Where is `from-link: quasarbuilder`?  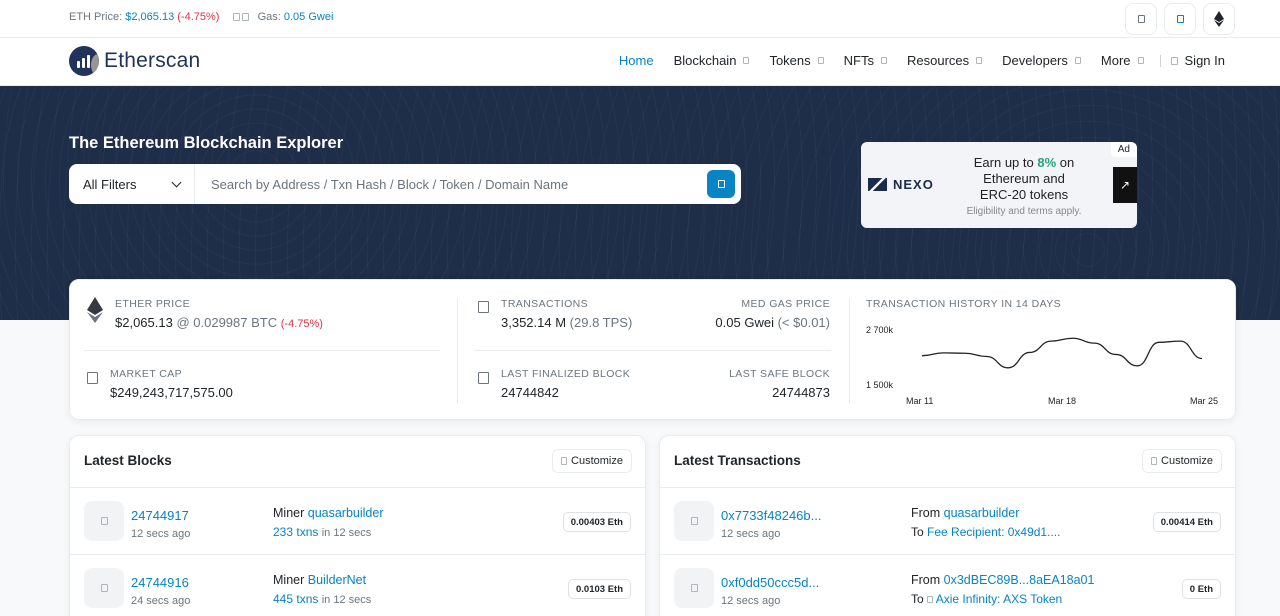
from-link: quasarbuilder is located at coordinates (982, 513).